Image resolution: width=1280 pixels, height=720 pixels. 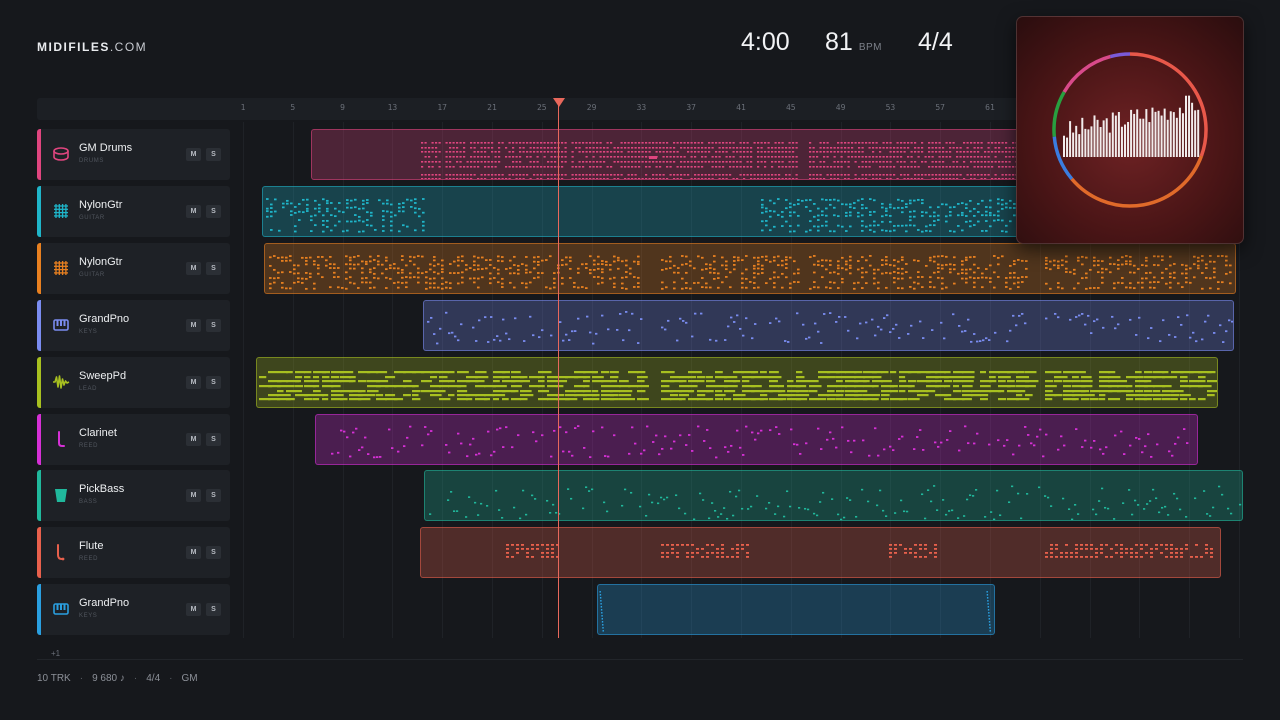 I want to click on footer-summary: 10 TRK · 9 680 ♪ · 4/4 · GM, so click(x=117, y=678).